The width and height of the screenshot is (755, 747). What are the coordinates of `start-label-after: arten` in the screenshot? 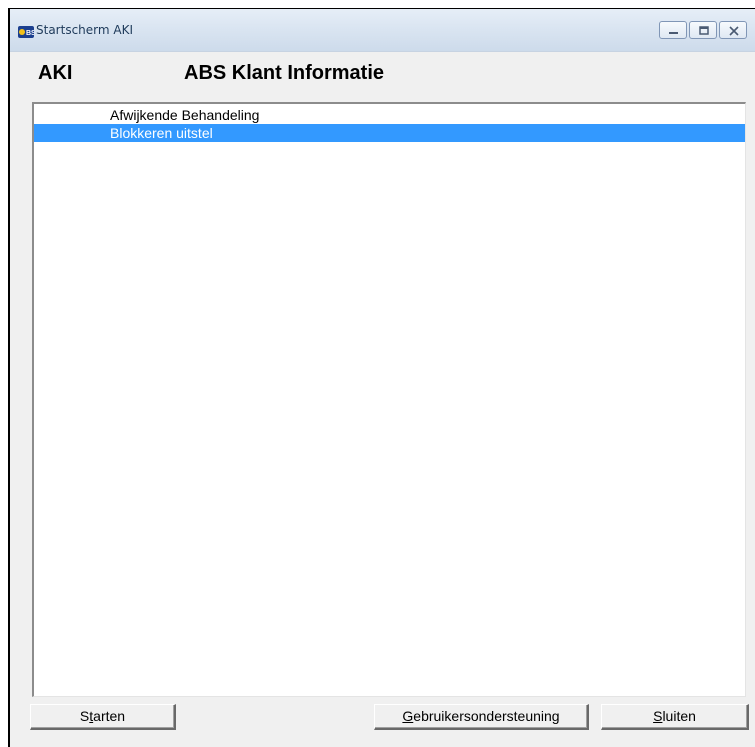 It's located at (109, 716).